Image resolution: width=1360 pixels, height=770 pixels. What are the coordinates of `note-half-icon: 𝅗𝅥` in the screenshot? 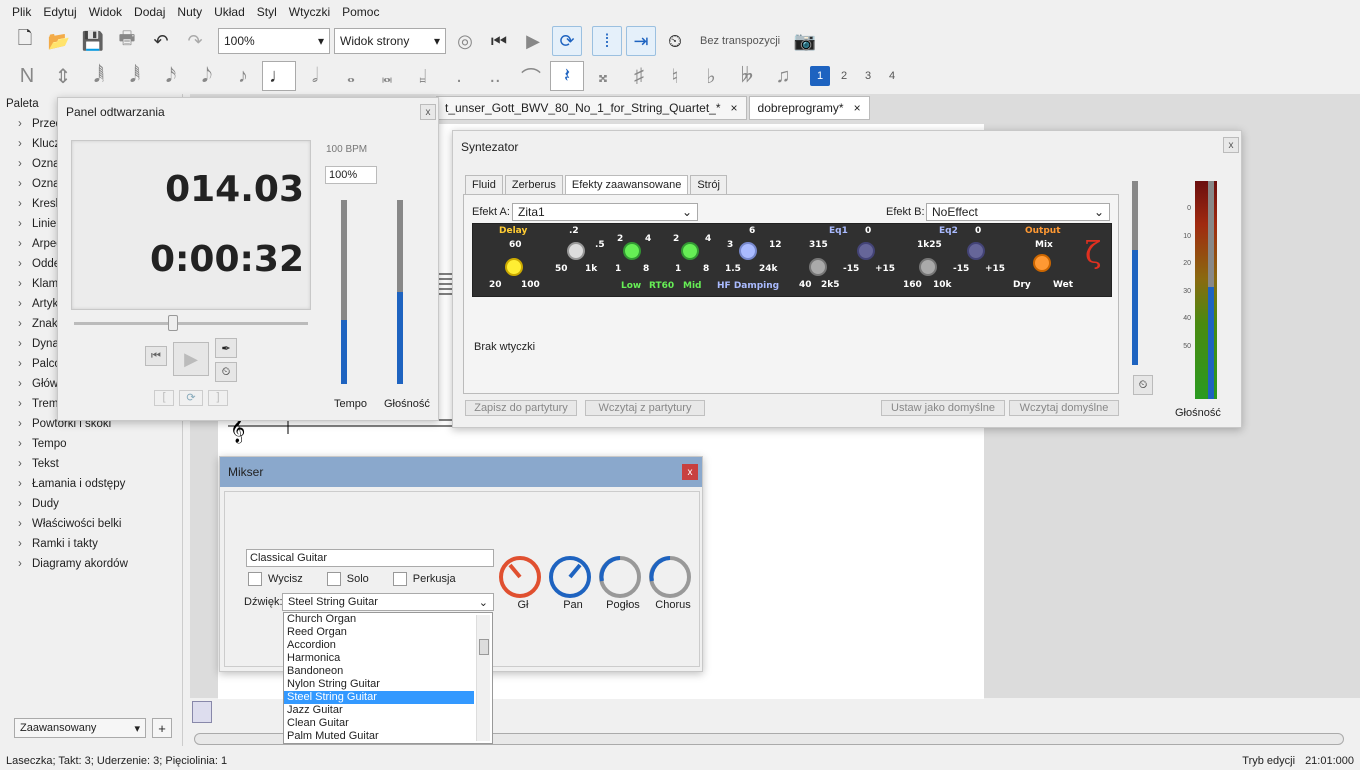 It's located at (315, 76).